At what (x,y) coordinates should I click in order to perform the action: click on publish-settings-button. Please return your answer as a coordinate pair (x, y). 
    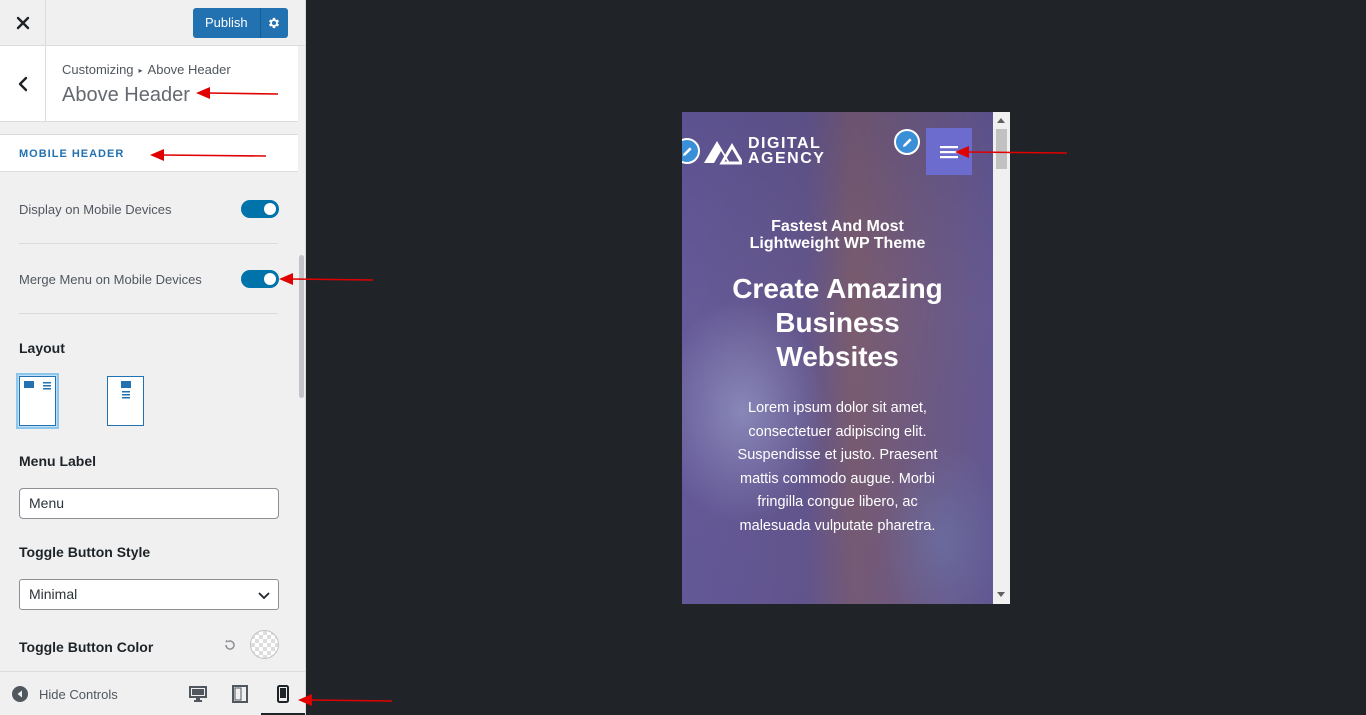
    Looking at the image, I should click on (273, 23).